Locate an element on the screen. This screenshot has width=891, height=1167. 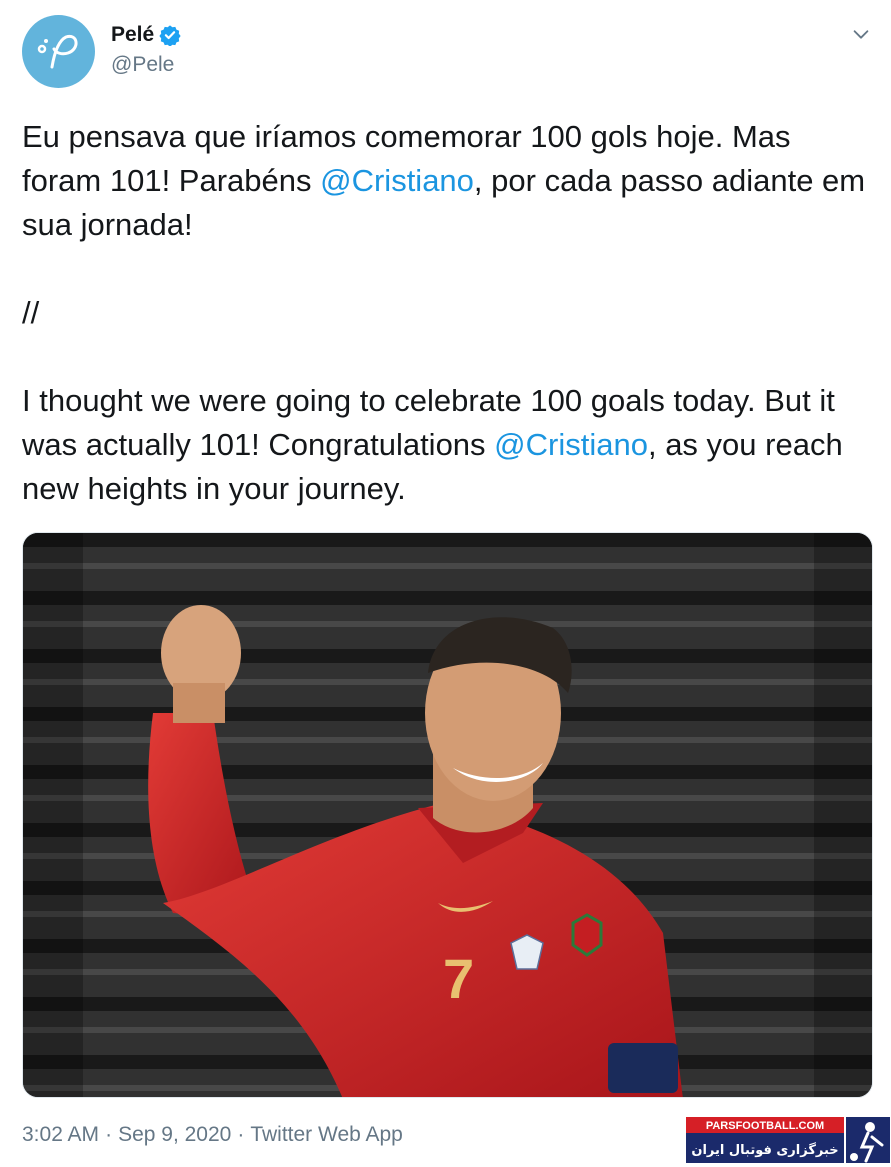
tweet-date: Sep 9, 2020 is located at coordinates (174, 1135).